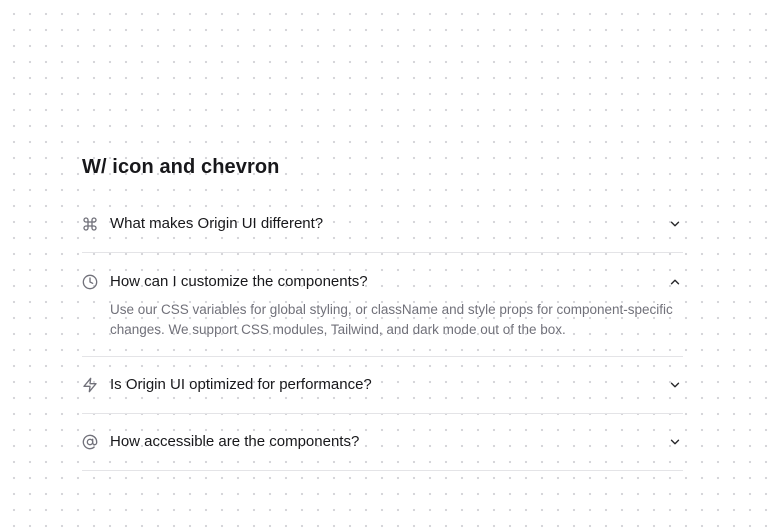 This screenshot has width=779, height=530. I want to click on clock-icon, so click(90, 282).